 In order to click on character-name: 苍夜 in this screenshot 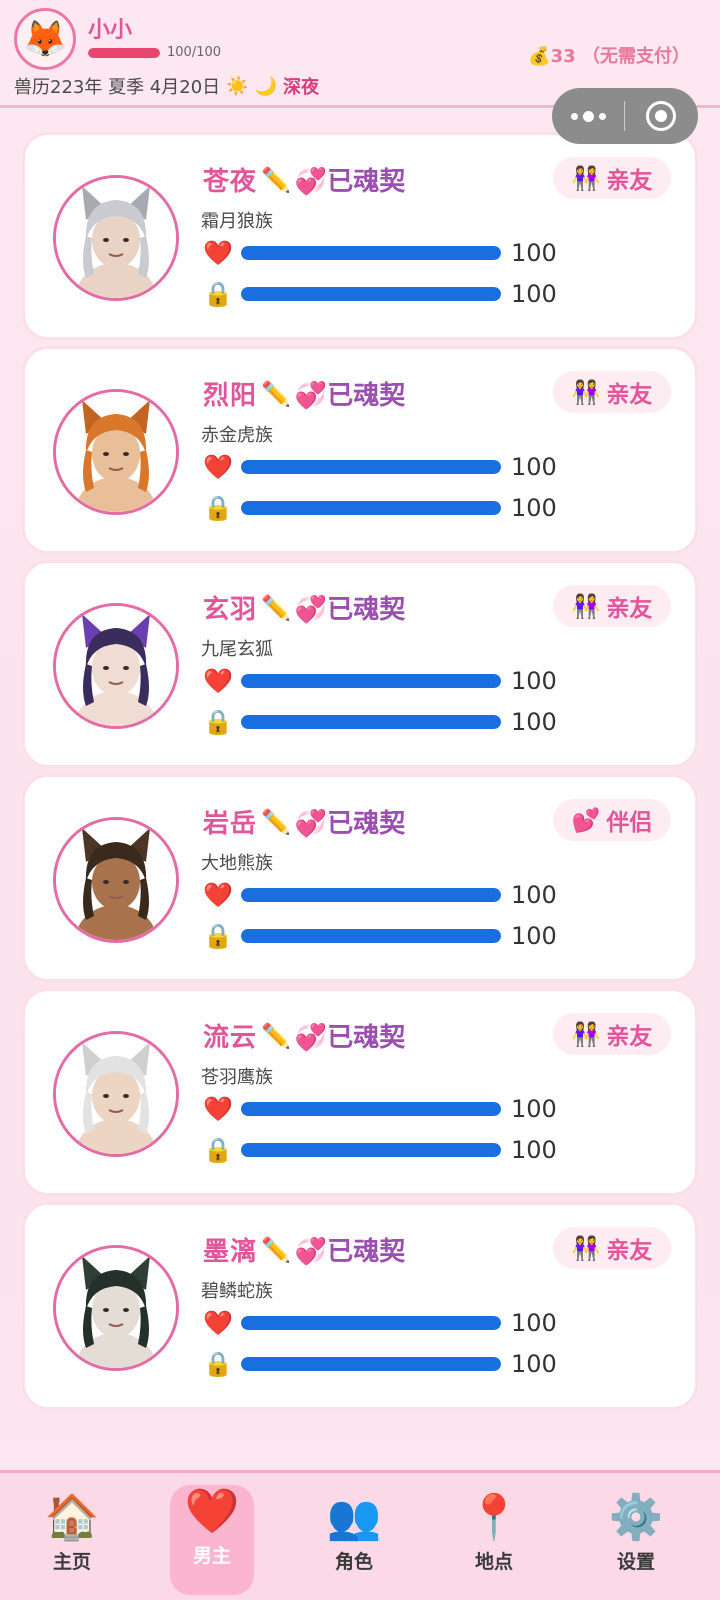, I will do `click(230, 182)`.